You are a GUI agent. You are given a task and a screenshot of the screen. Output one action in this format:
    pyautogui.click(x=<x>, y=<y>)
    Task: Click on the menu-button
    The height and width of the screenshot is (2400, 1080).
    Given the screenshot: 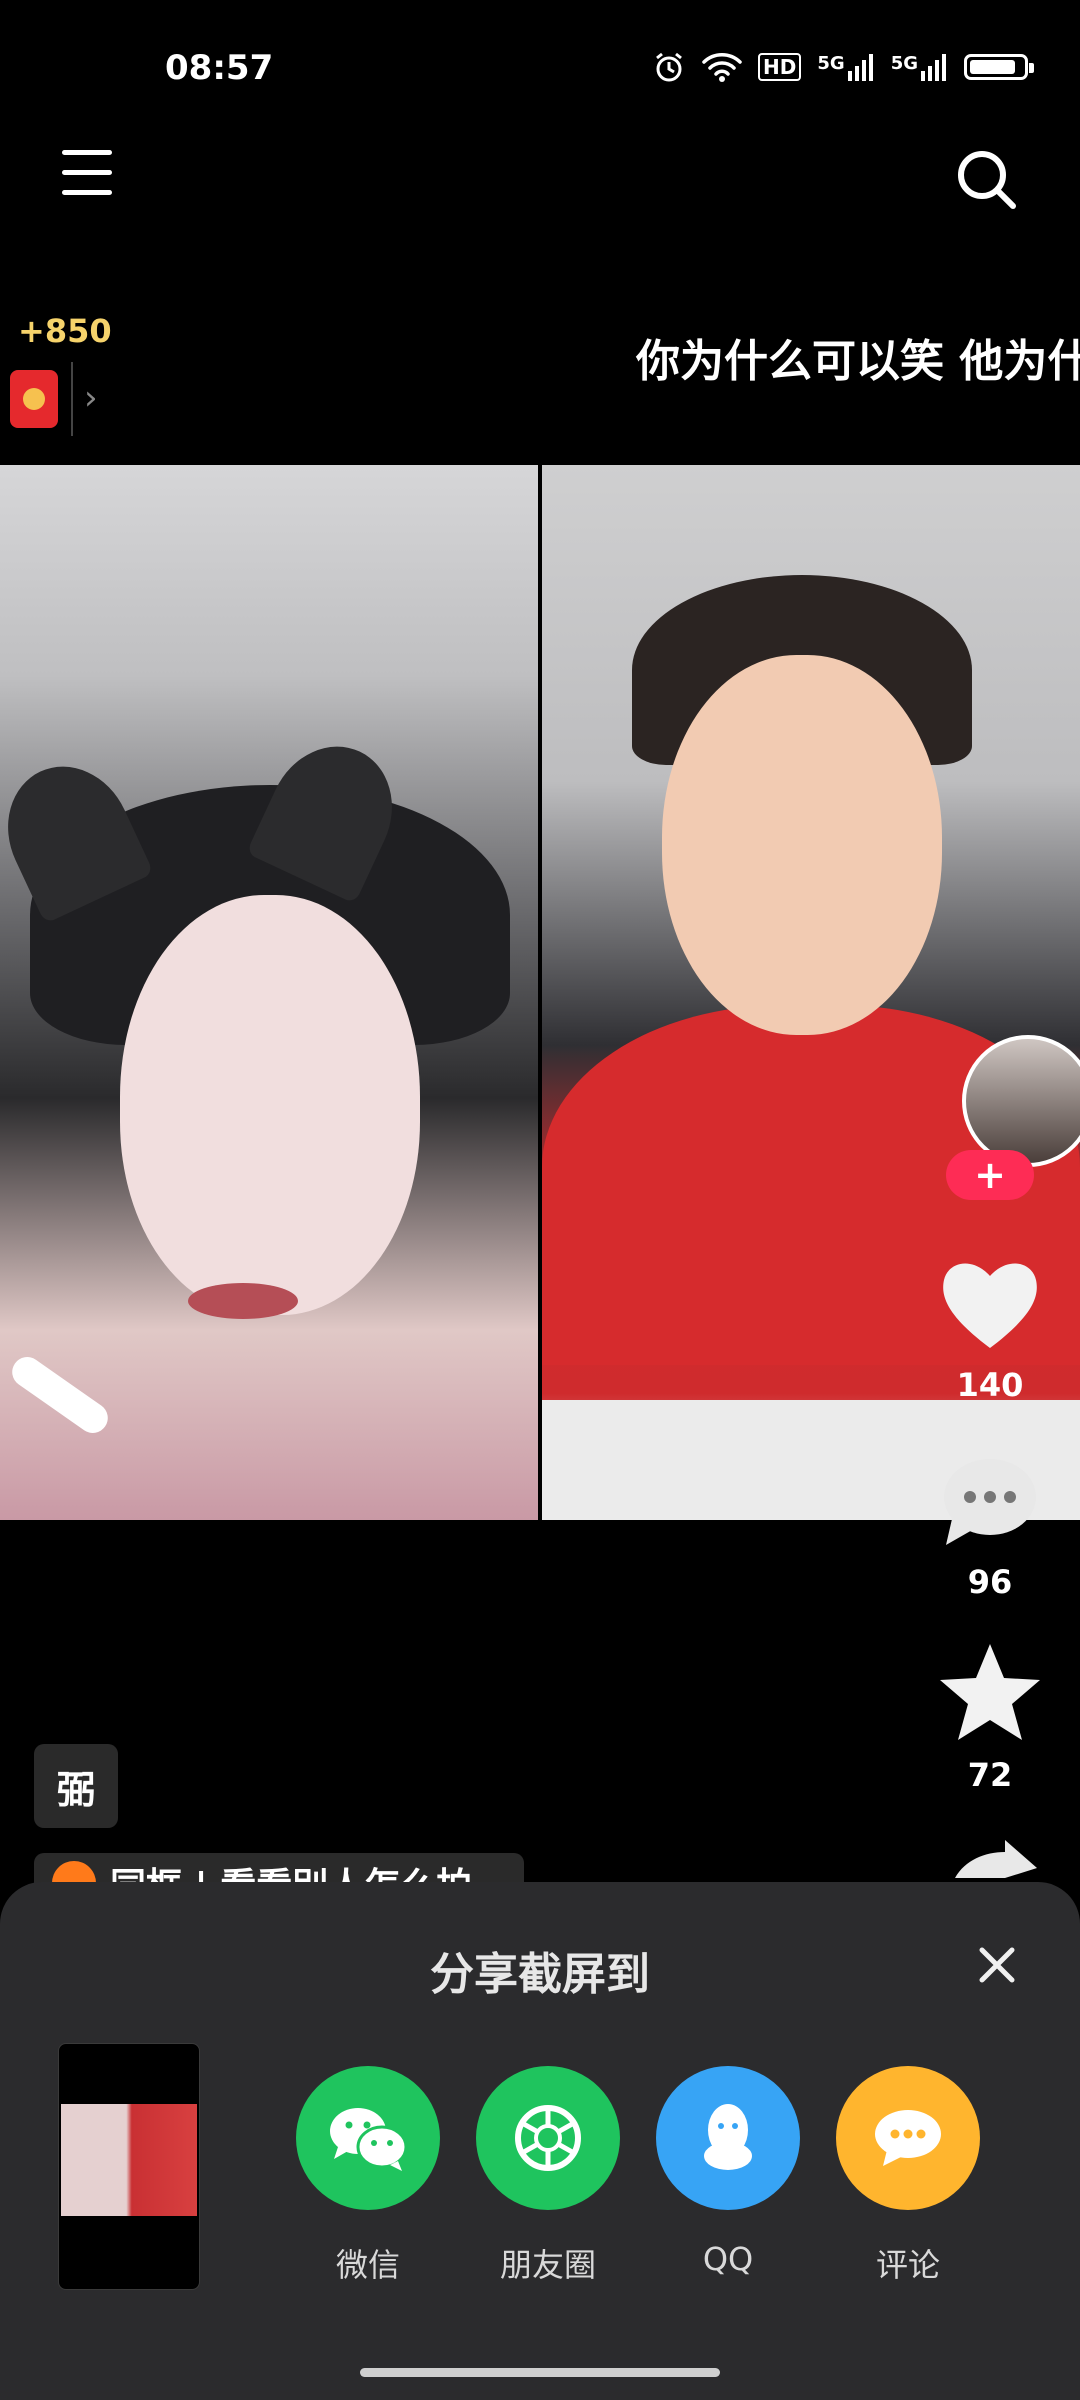 What is the action you would take?
    pyautogui.click(x=87, y=175)
    